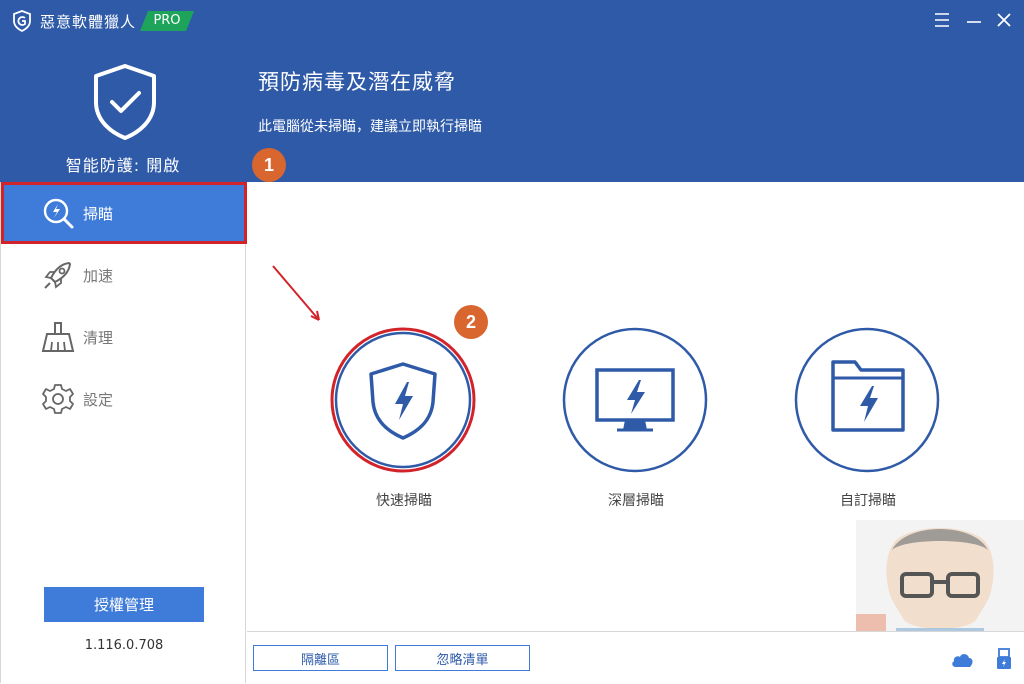 This screenshot has height=684, width=1024. Describe the element at coordinates (124, 399) in the screenshot. I see `sidebar-item-settings: 設定` at that location.